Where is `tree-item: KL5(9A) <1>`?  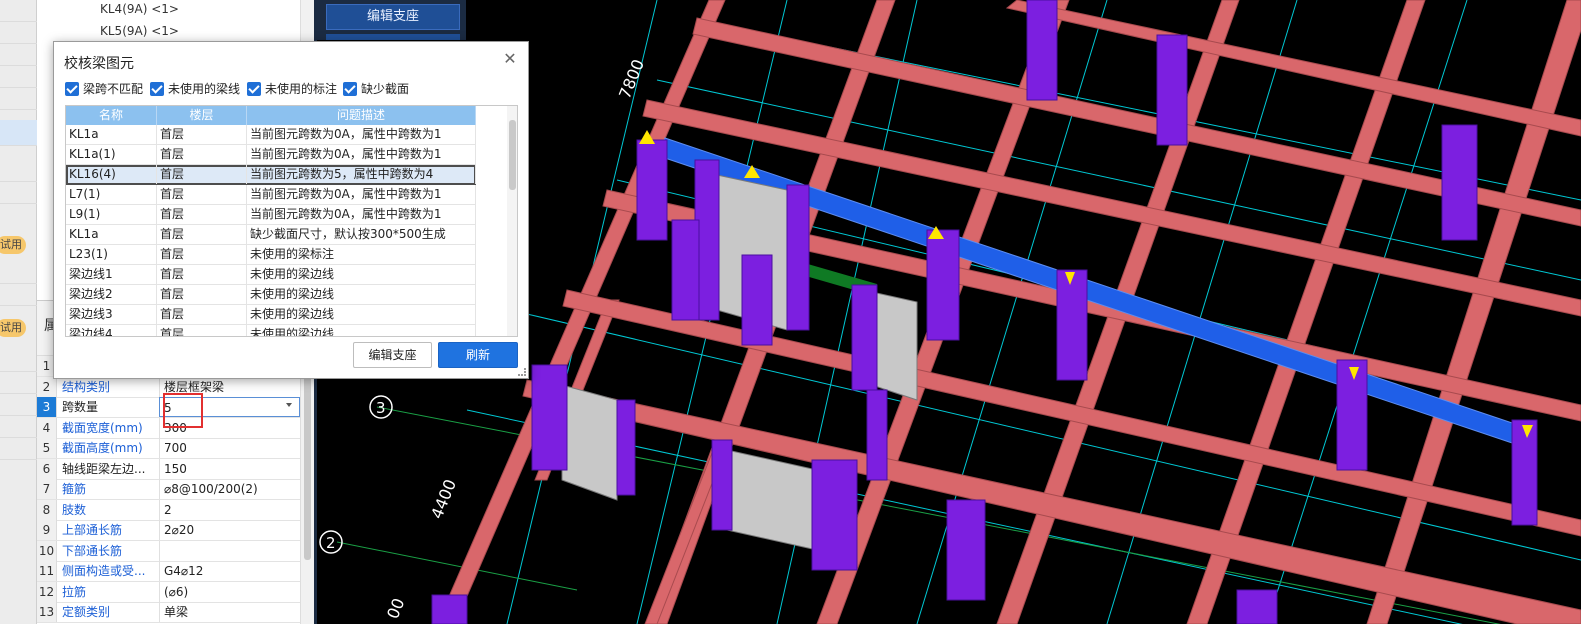 tree-item: KL5(9A) <1> is located at coordinates (139, 31).